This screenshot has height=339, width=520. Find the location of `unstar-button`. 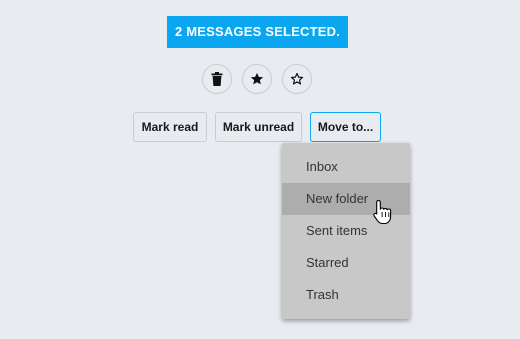

unstar-button is located at coordinates (297, 79).